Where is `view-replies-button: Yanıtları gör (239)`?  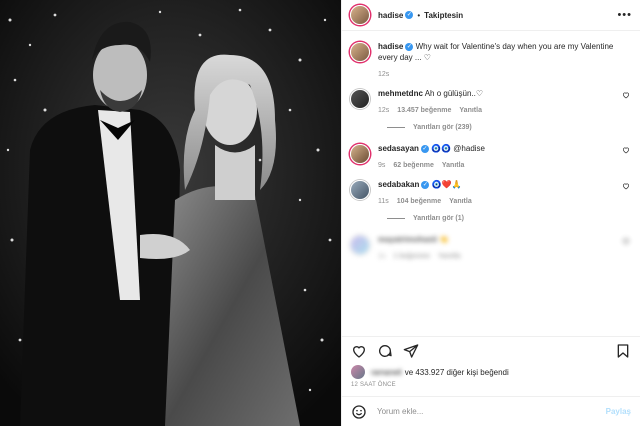 view-replies-button: Yanıtları gör (239) is located at coordinates (509, 127).